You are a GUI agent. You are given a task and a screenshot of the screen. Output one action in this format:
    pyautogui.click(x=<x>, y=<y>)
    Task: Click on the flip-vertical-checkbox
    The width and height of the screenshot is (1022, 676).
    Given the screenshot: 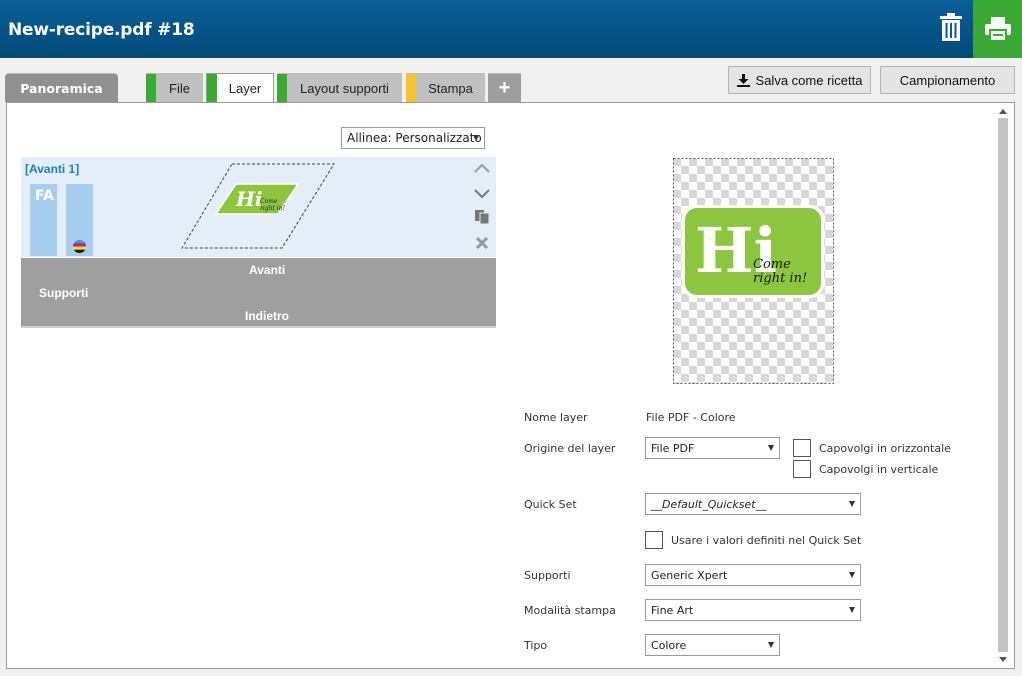 What is the action you would take?
    pyautogui.click(x=802, y=469)
    